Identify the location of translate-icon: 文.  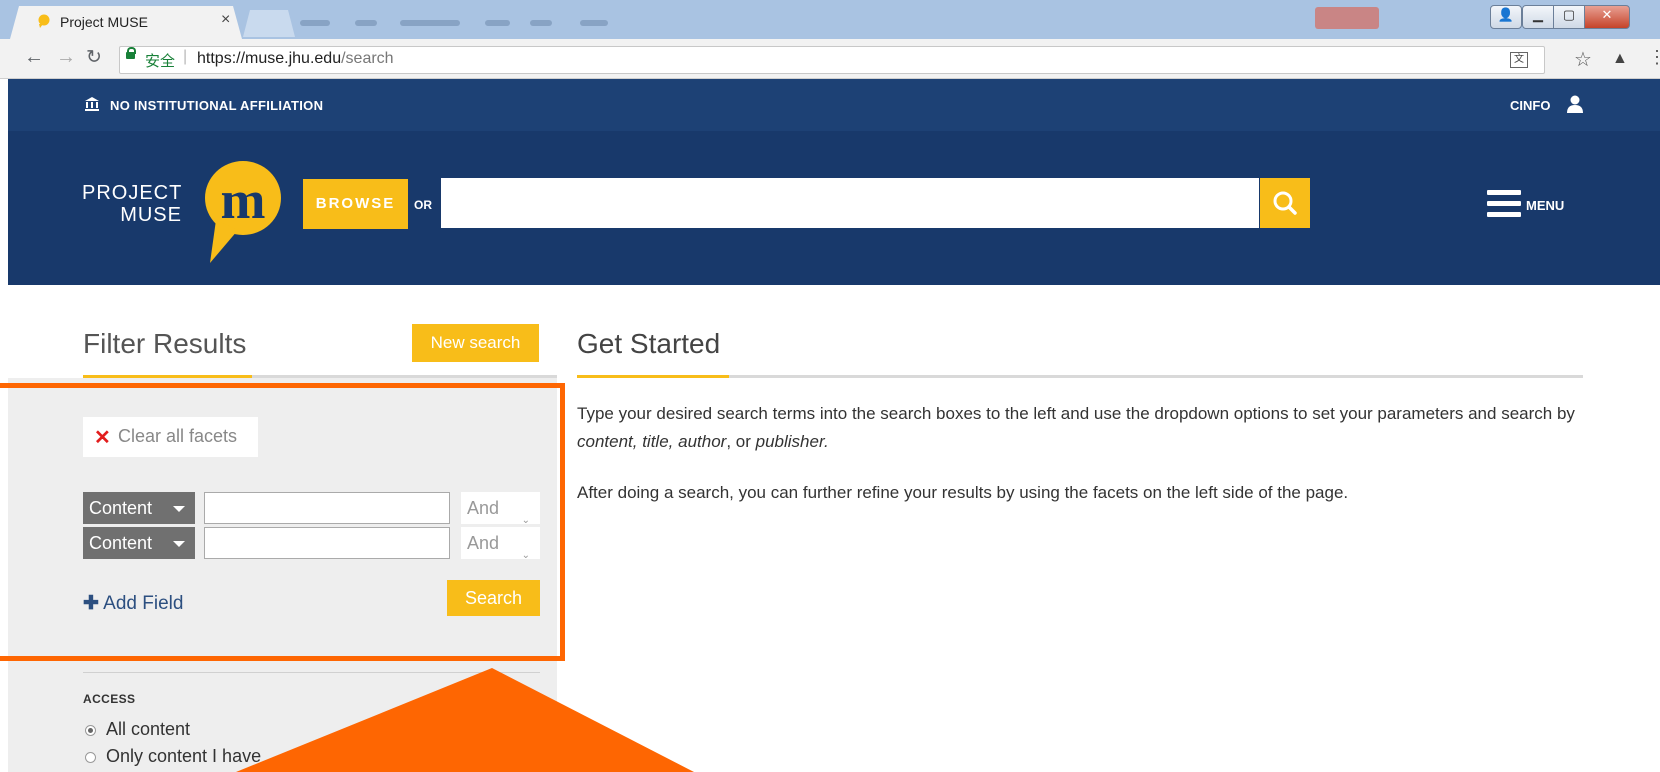
(1519, 60).